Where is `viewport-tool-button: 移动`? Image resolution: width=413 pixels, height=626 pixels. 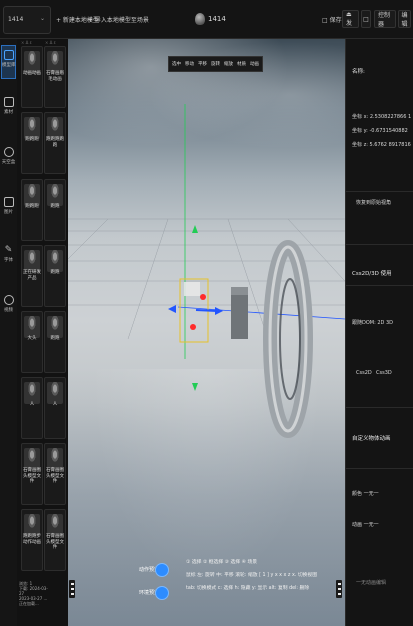
viewport-tool-button: 移动 is located at coordinates (189, 64).